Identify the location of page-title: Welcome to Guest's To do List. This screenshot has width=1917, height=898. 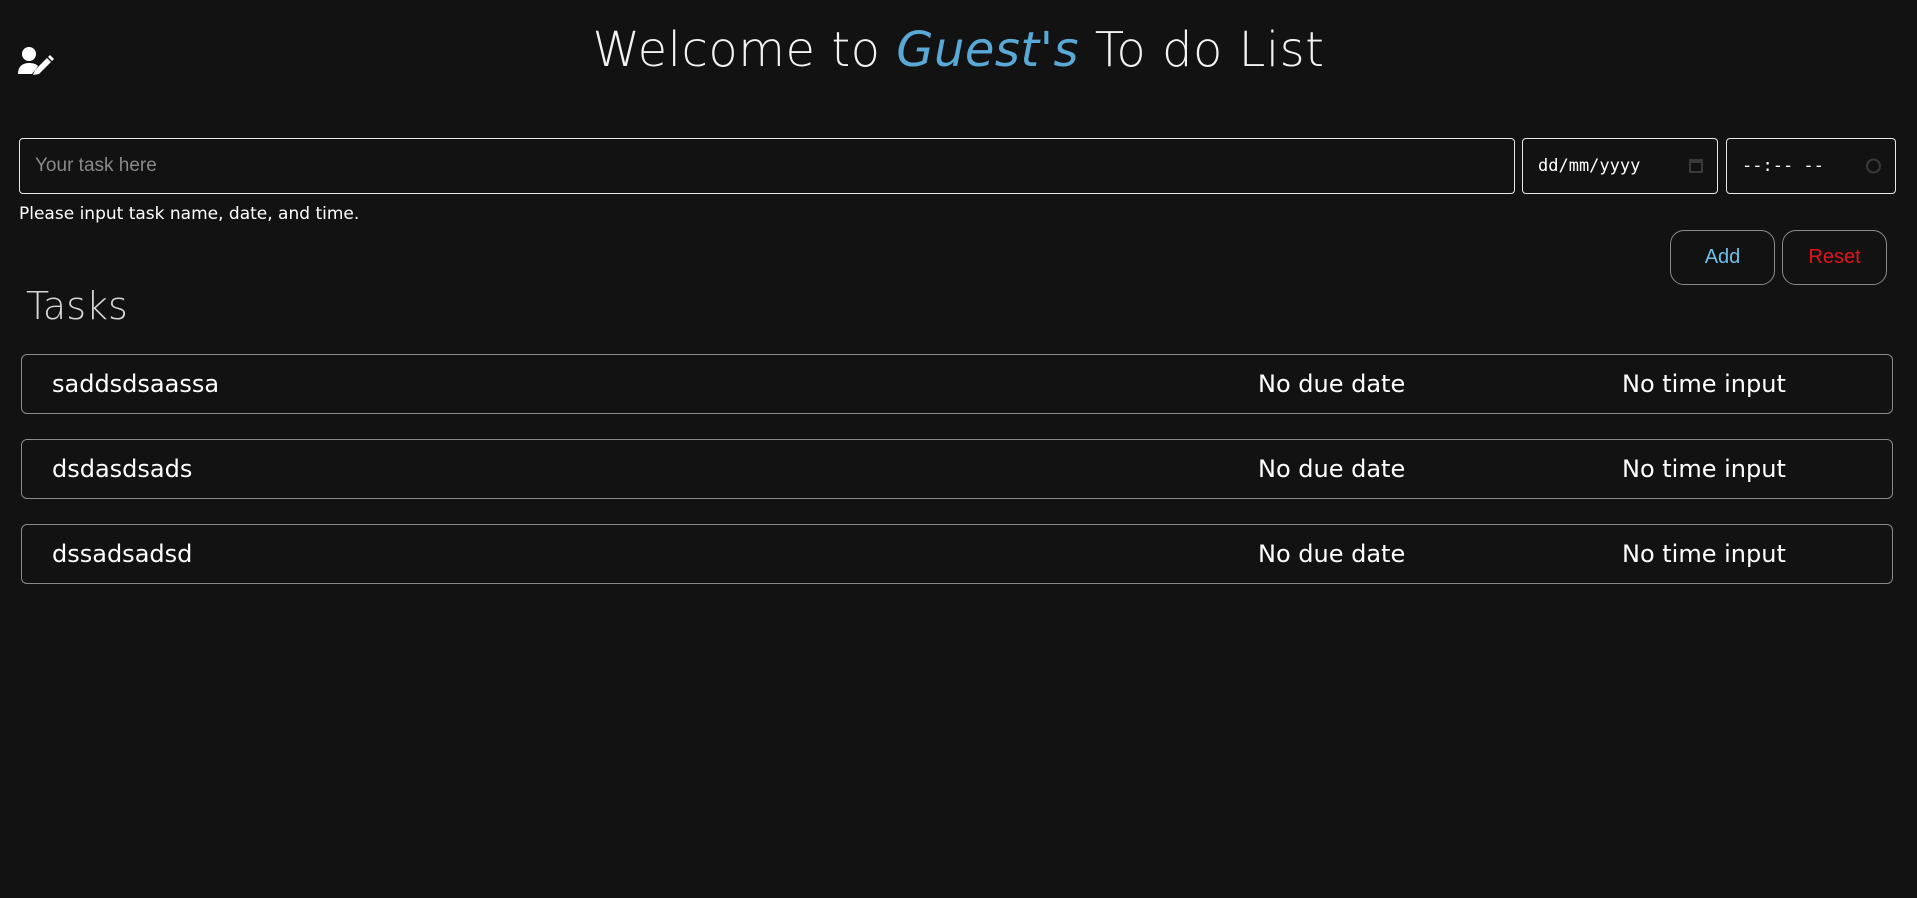
(958, 50).